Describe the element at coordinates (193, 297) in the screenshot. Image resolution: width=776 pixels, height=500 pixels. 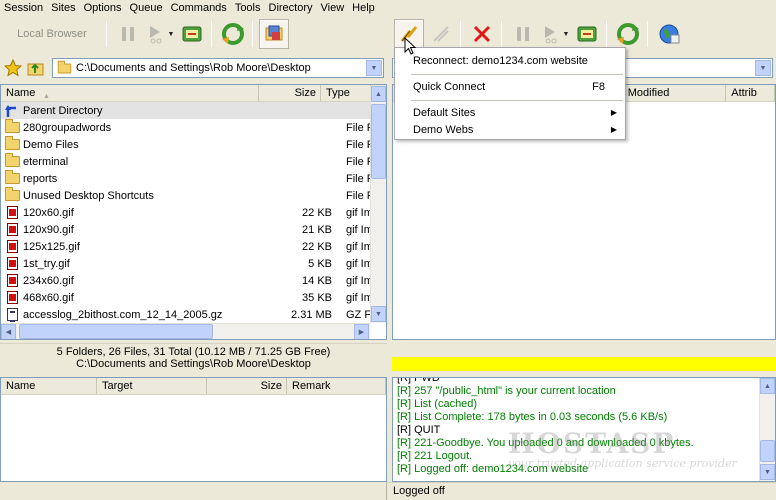
I see `file-row: 468x60.gif35 KBgif Image` at that location.